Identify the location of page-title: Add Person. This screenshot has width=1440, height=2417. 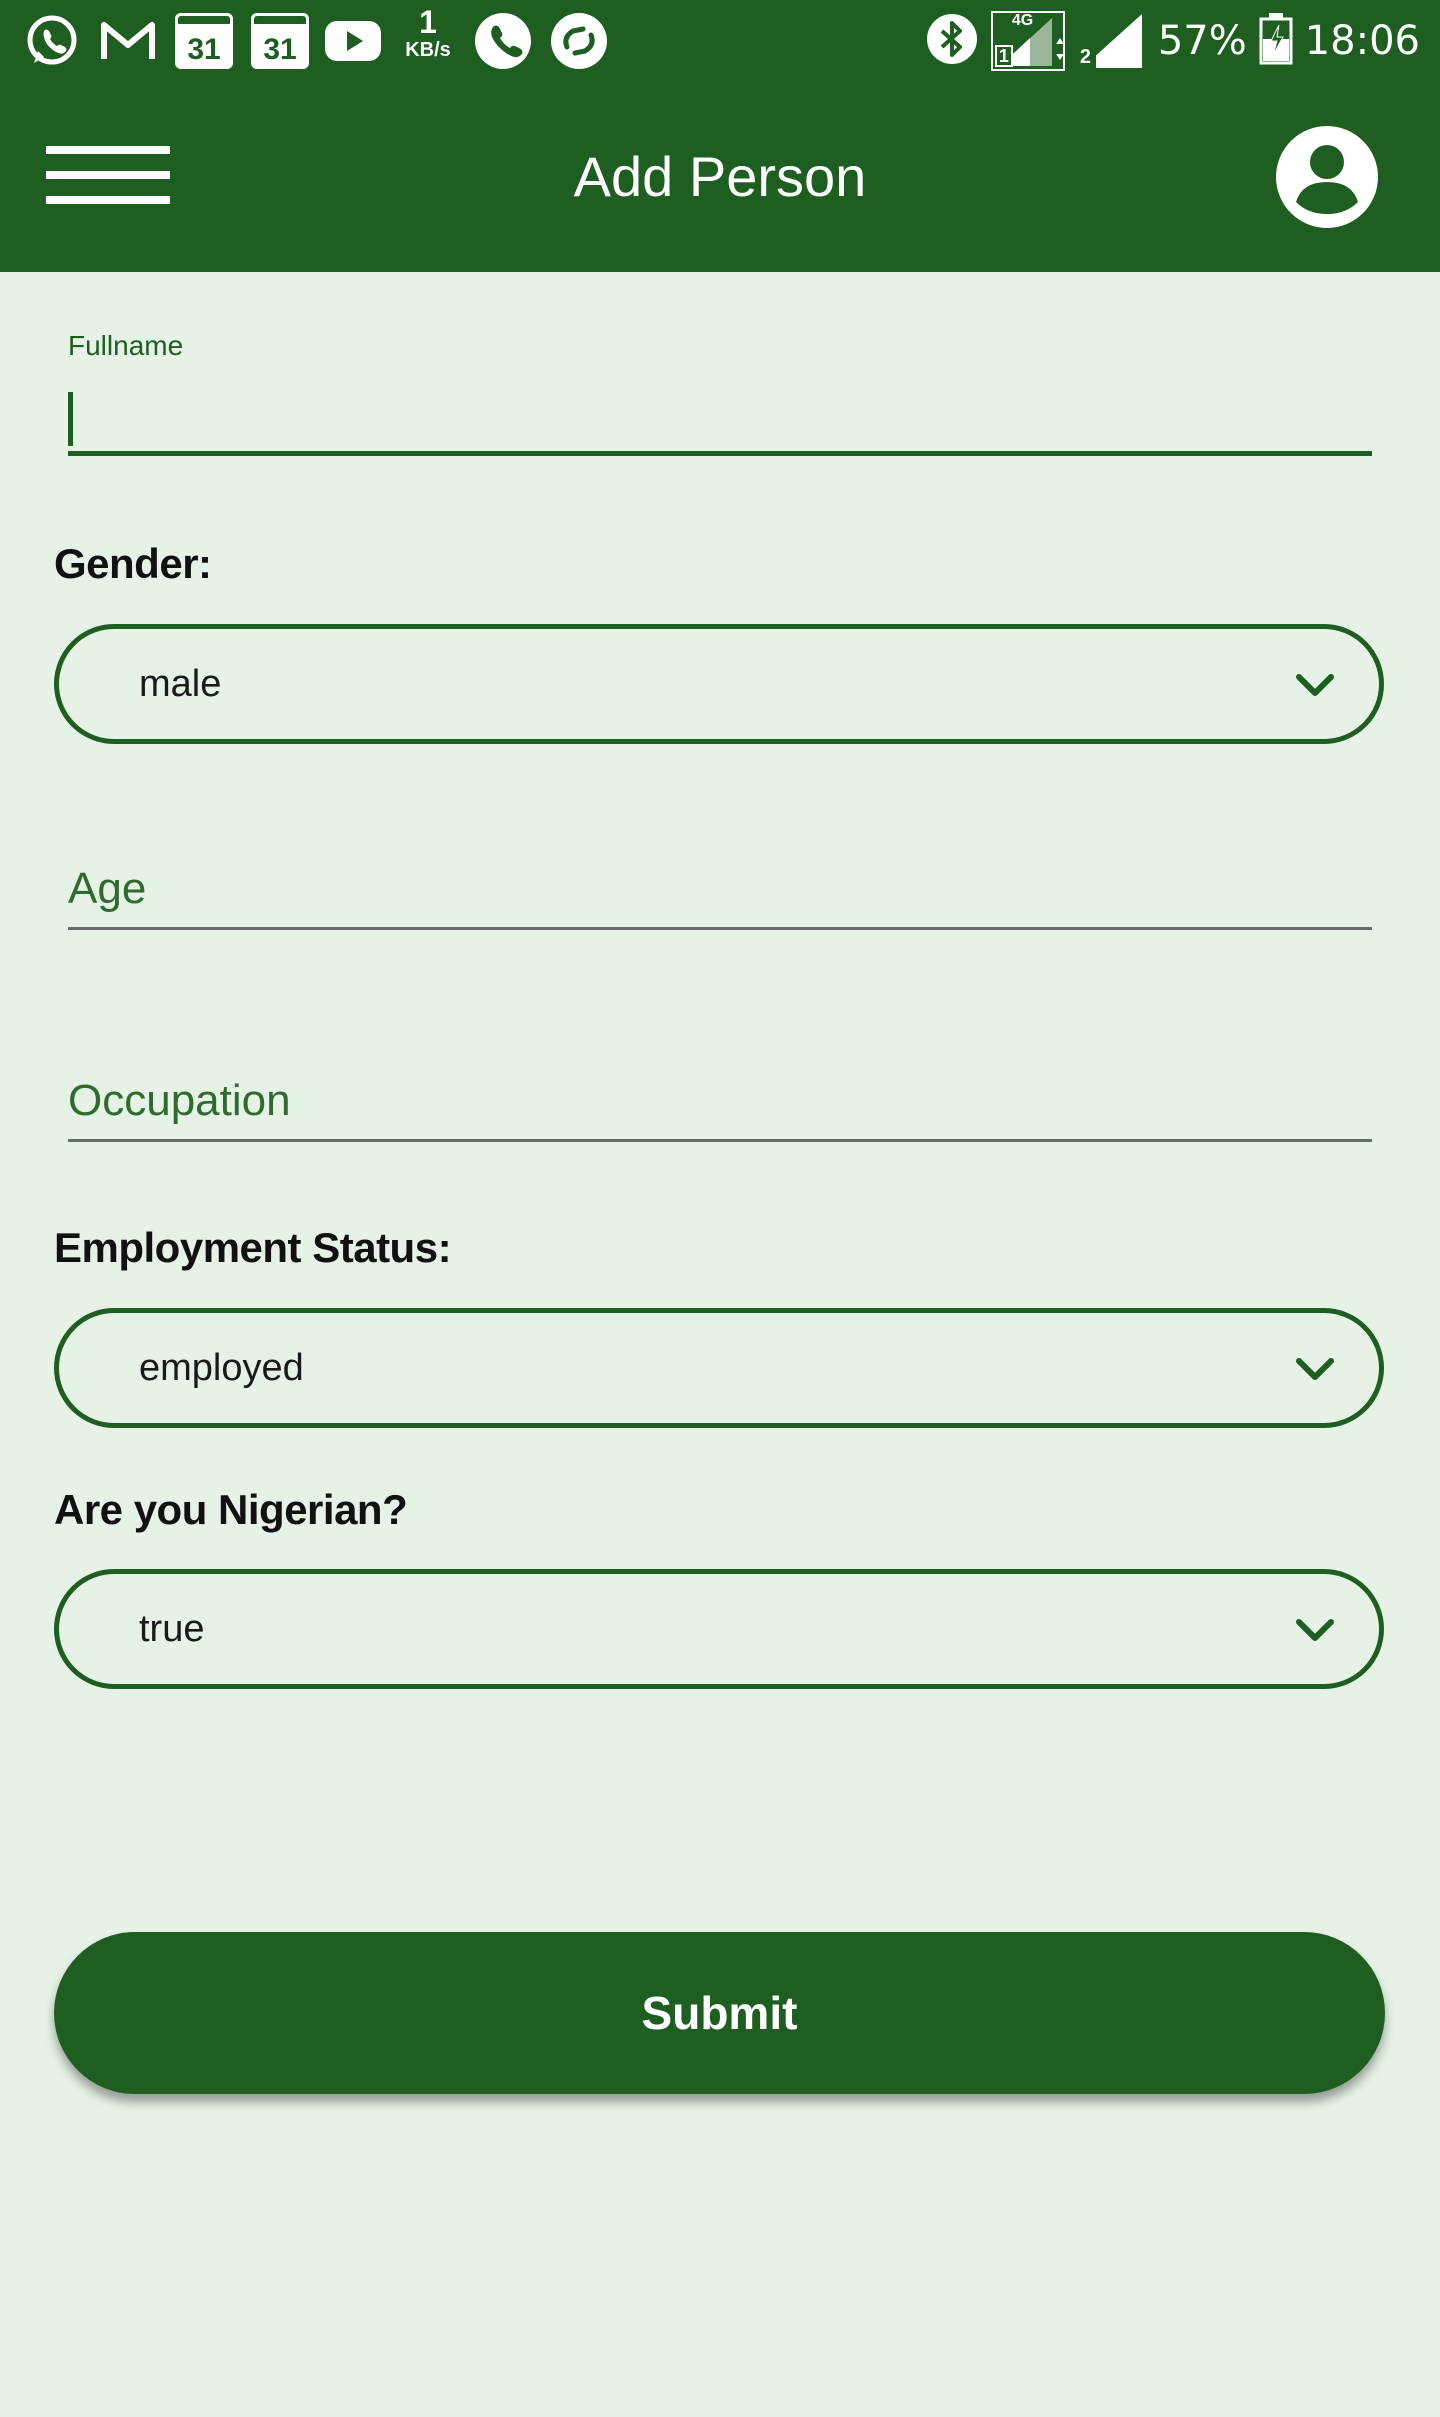
(720, 176).